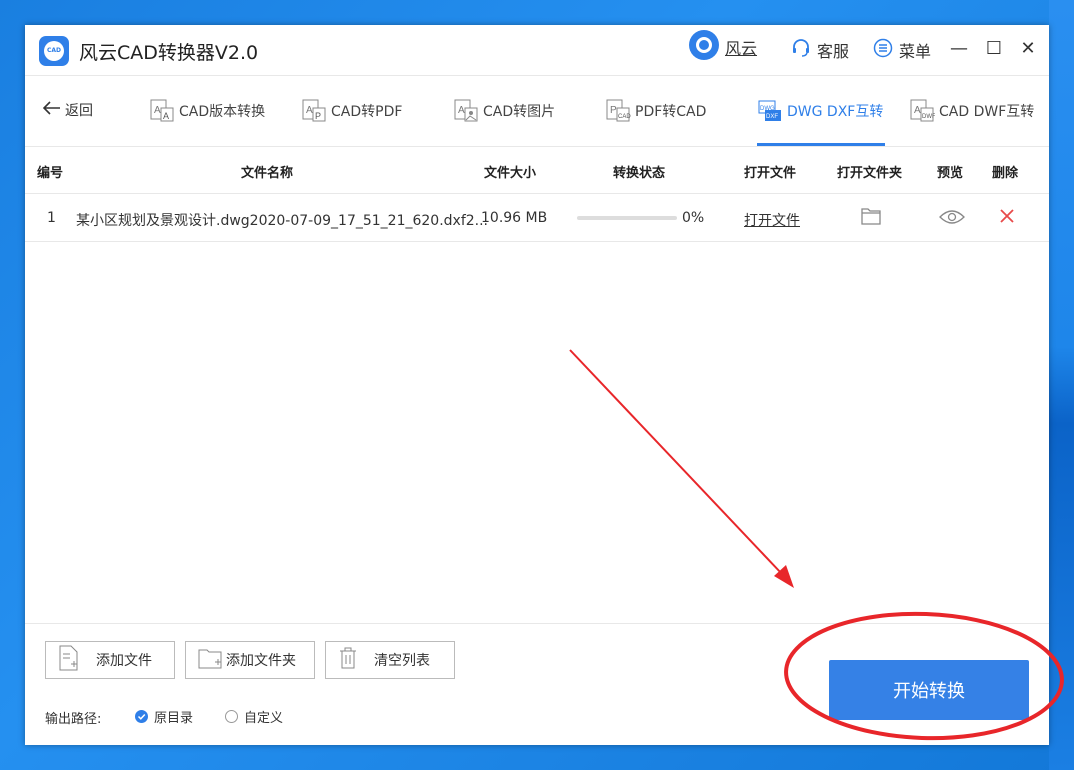  What do you see at coordinates (772, 117) in the screenshot?
I see `svg-text: DXF` at bounding box center [772, 117].